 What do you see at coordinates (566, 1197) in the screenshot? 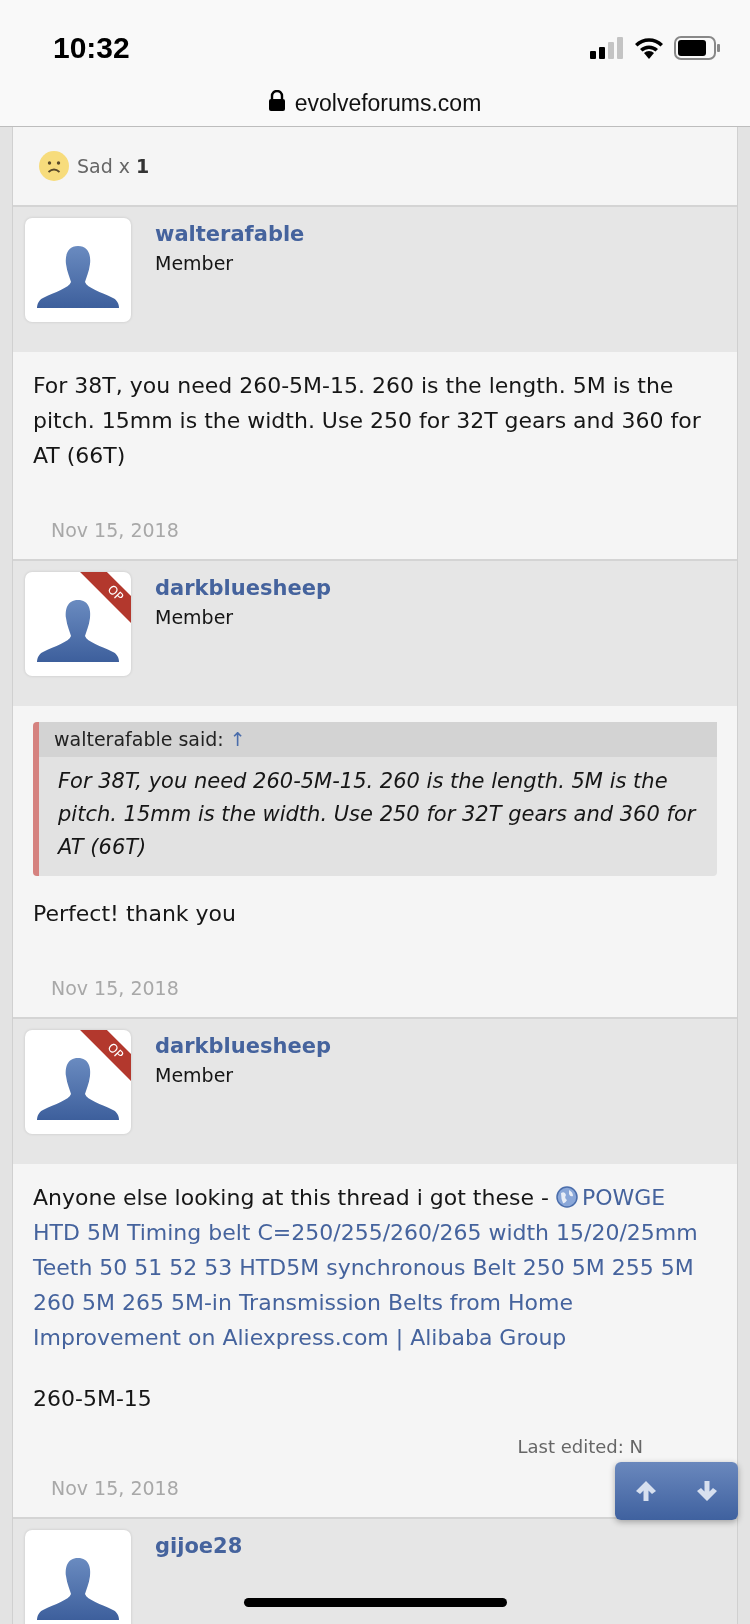
I see `globe-icon` at bounding box center [566, 1197].